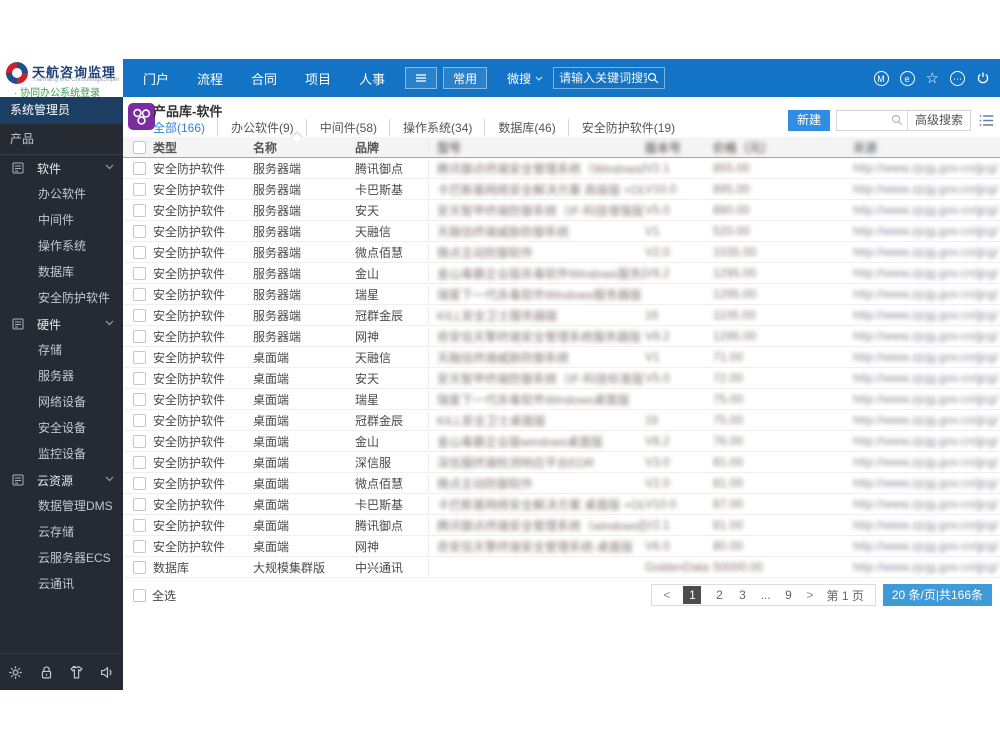  Describe the element at coordinates (537, 147) in the screenshot. I see `column-header-model: 型号` at that location.